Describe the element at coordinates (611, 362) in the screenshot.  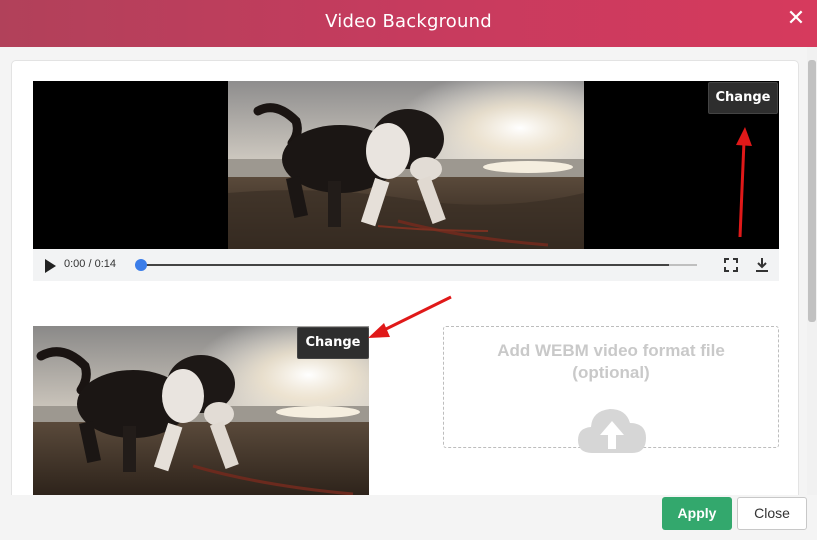
I see `webm-upload-label: Add WEBM video format file (optional)` at that location.